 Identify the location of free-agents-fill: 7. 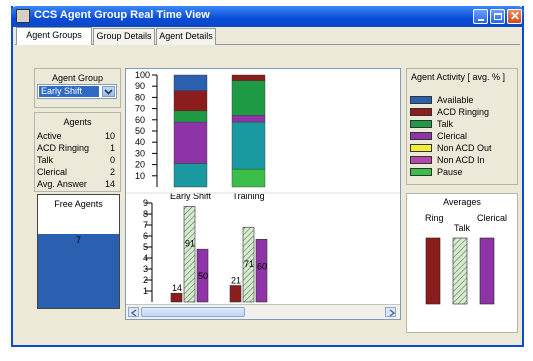
(78, 271).